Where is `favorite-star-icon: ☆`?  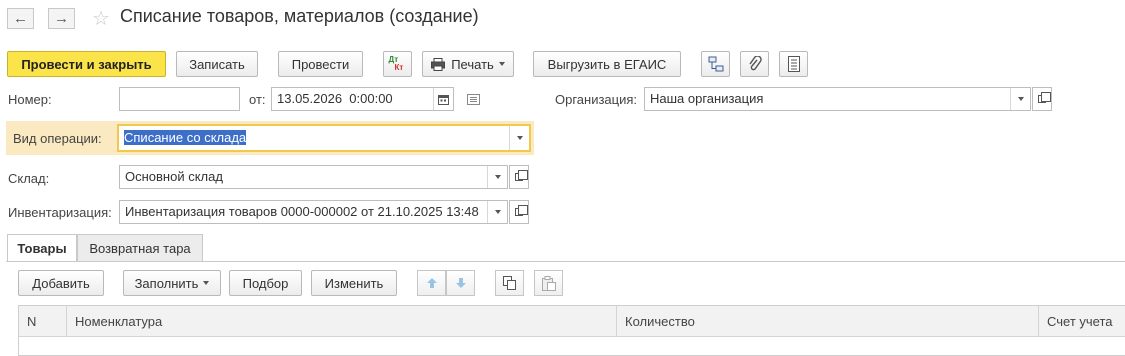 favorite-star-icon: ☆ is located at coordinates (101, 18).